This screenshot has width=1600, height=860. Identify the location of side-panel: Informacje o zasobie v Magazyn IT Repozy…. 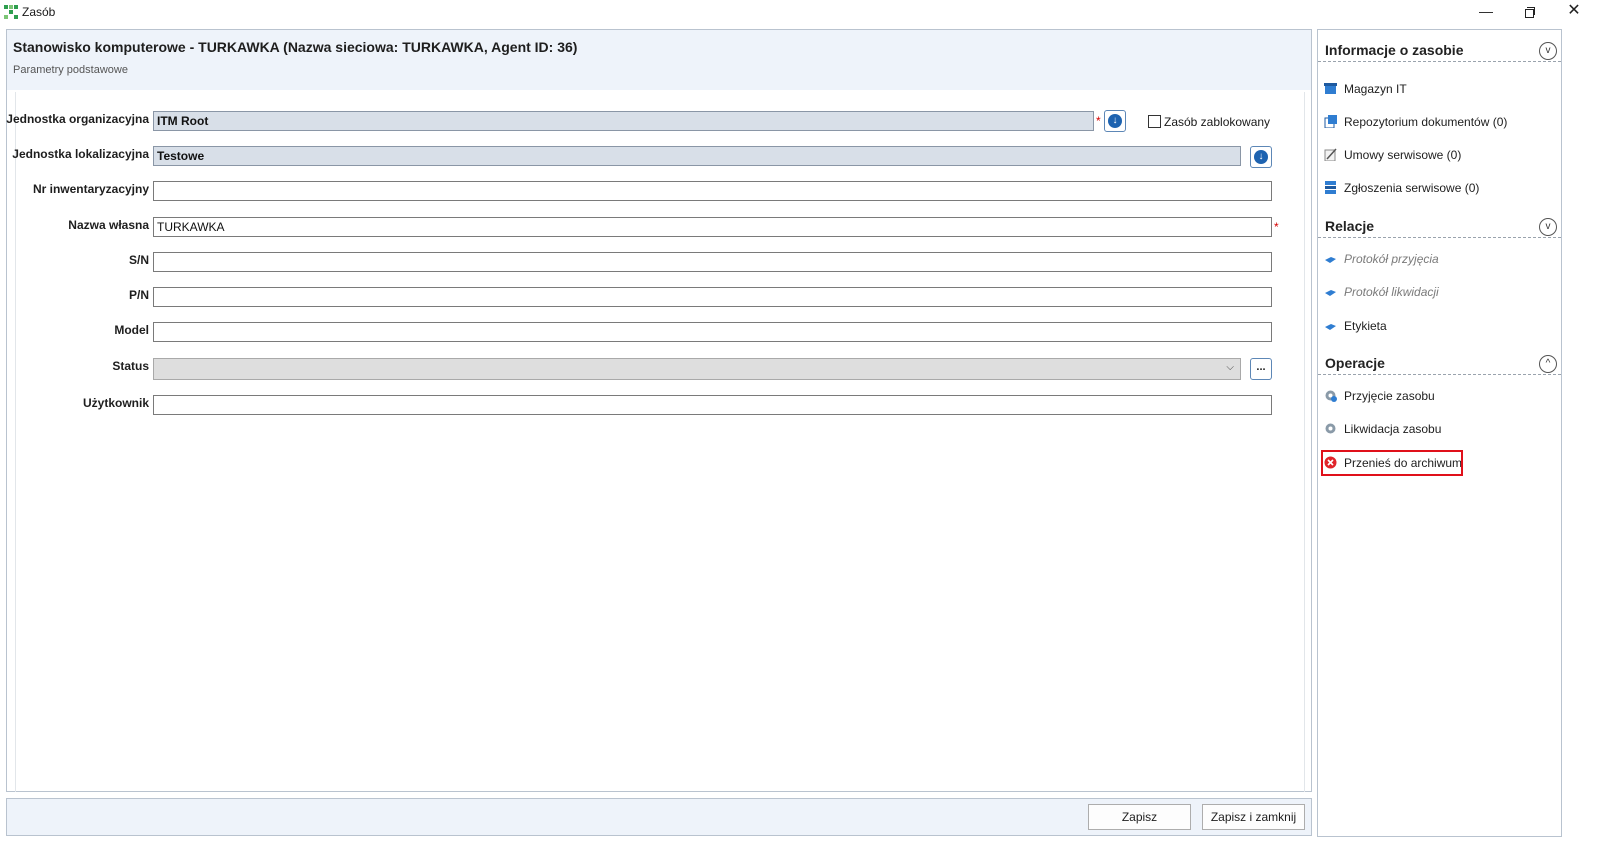
(1439, 433).